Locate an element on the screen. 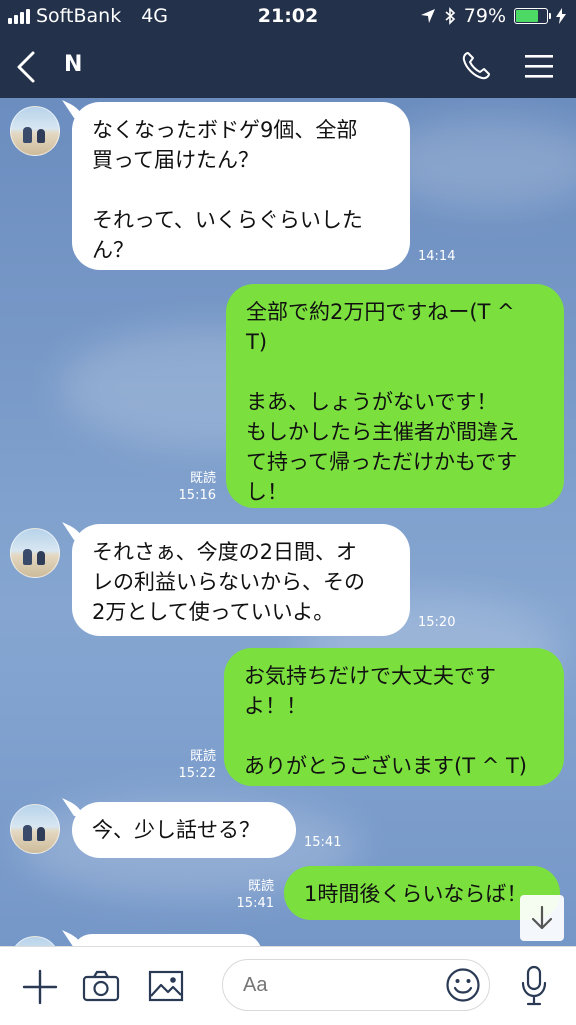  incoming-message-partial is located at coordinates (167, 940).